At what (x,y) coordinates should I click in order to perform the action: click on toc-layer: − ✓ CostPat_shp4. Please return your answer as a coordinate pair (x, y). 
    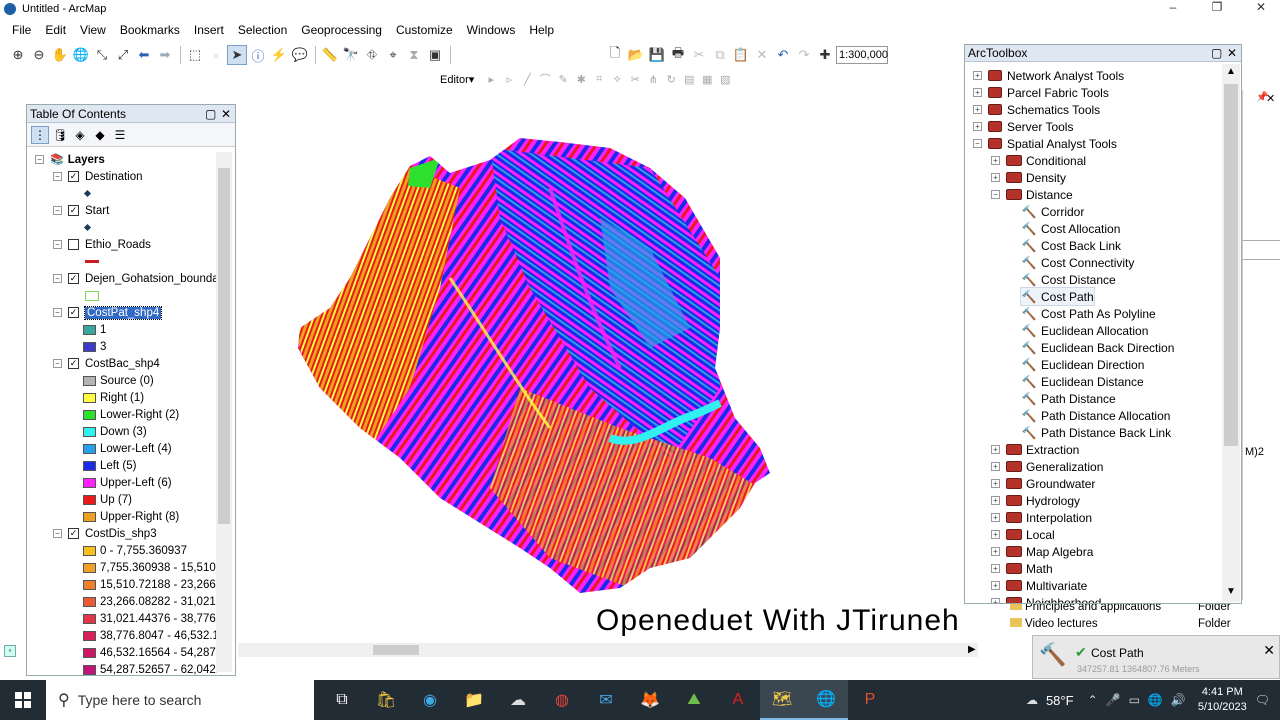
    Looking at the image, I should click on (95, 312).